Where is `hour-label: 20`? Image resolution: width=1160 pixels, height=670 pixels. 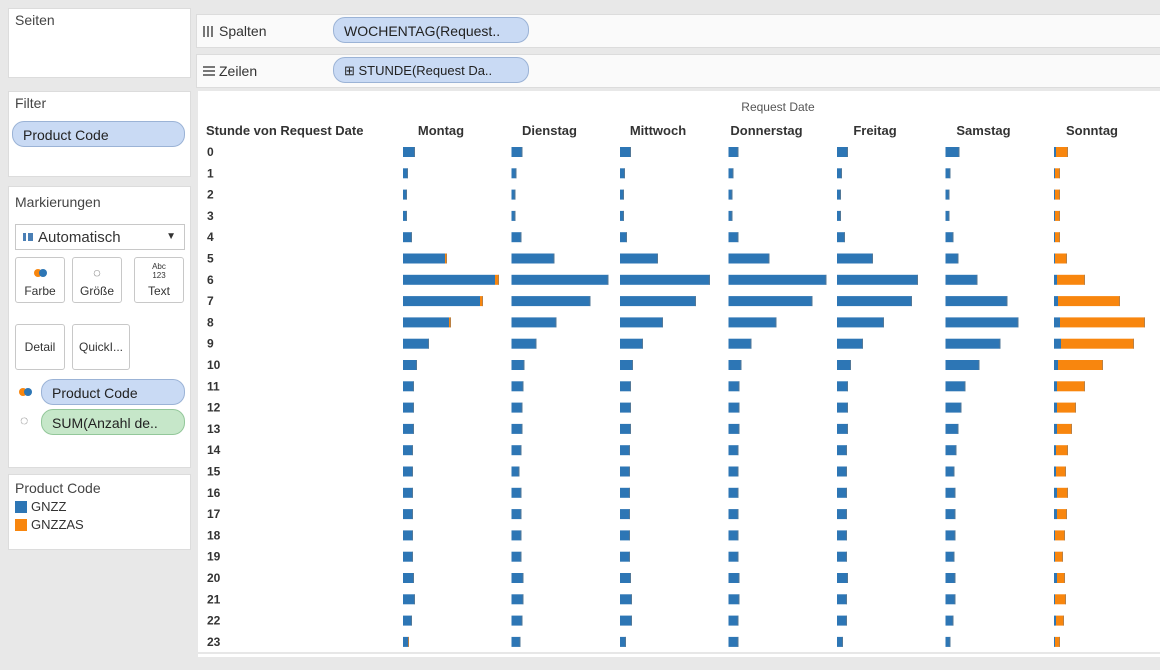 hour-label: 20 is located at coordinates (214, 578).